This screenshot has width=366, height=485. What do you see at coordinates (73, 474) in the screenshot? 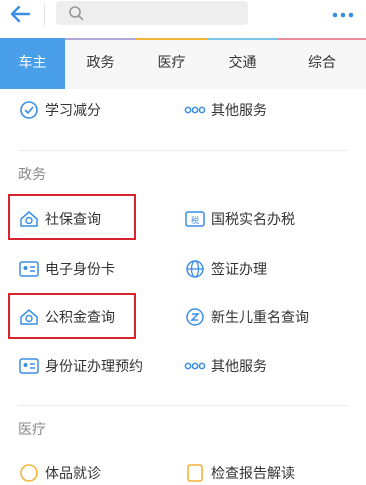
I see `service-label: 体品就诊` at bounding box center [73, 474].